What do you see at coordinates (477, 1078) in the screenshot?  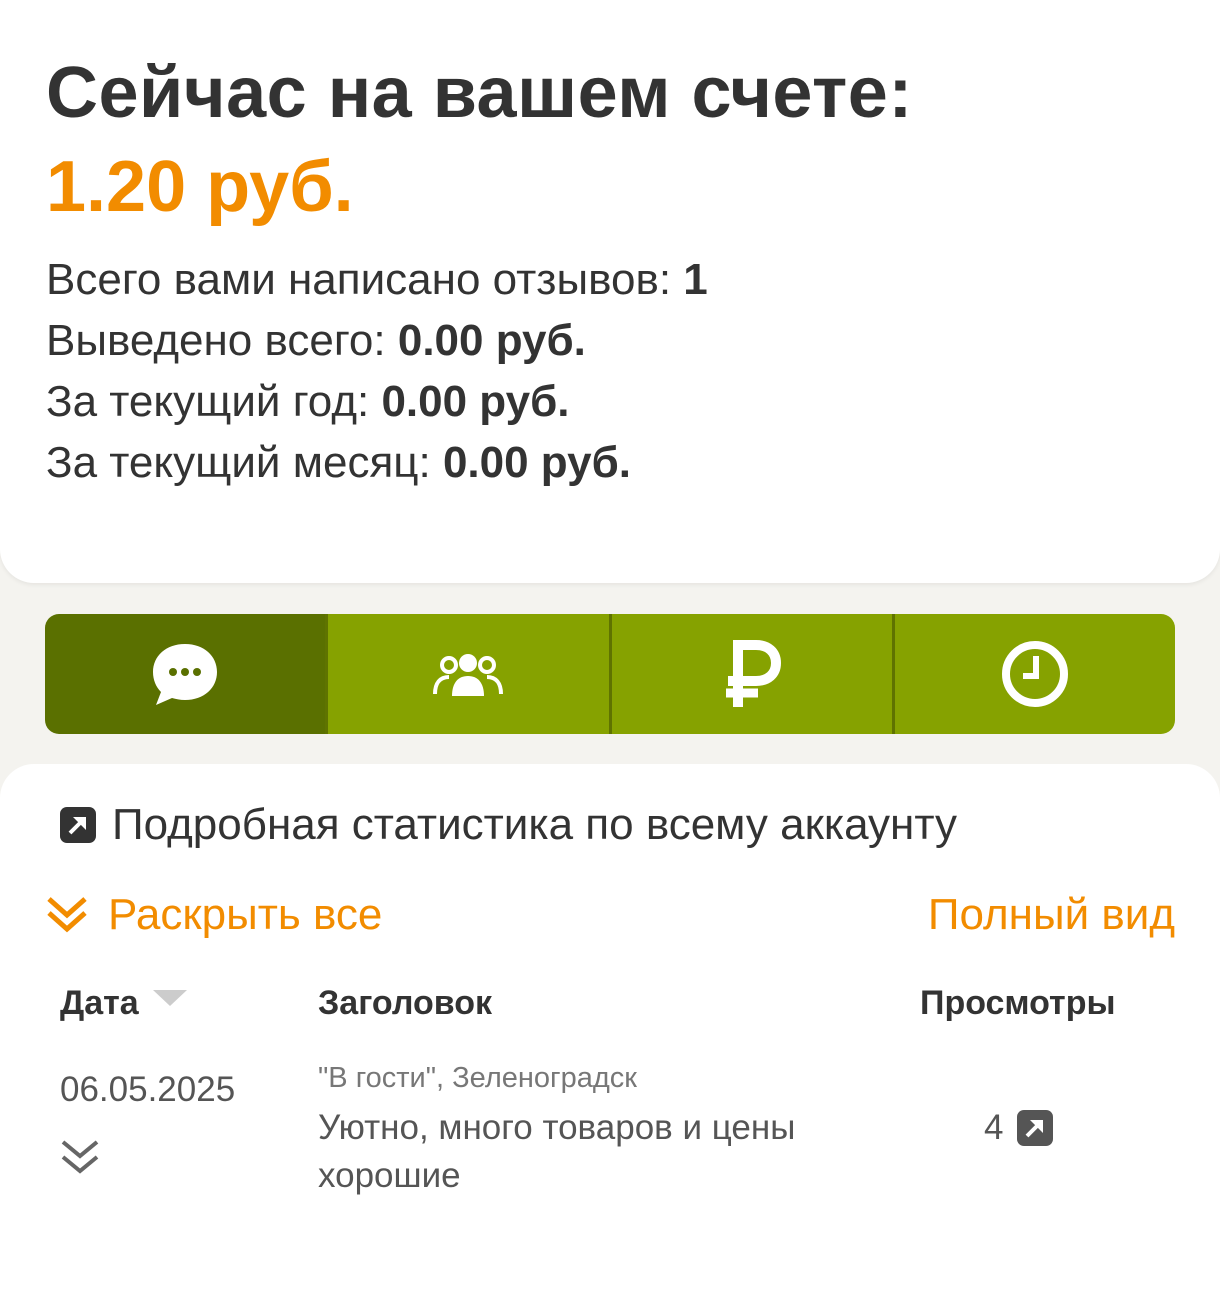 I see `review-place: "В гости", Зеленоградск` at bounding box center [477, 1078].